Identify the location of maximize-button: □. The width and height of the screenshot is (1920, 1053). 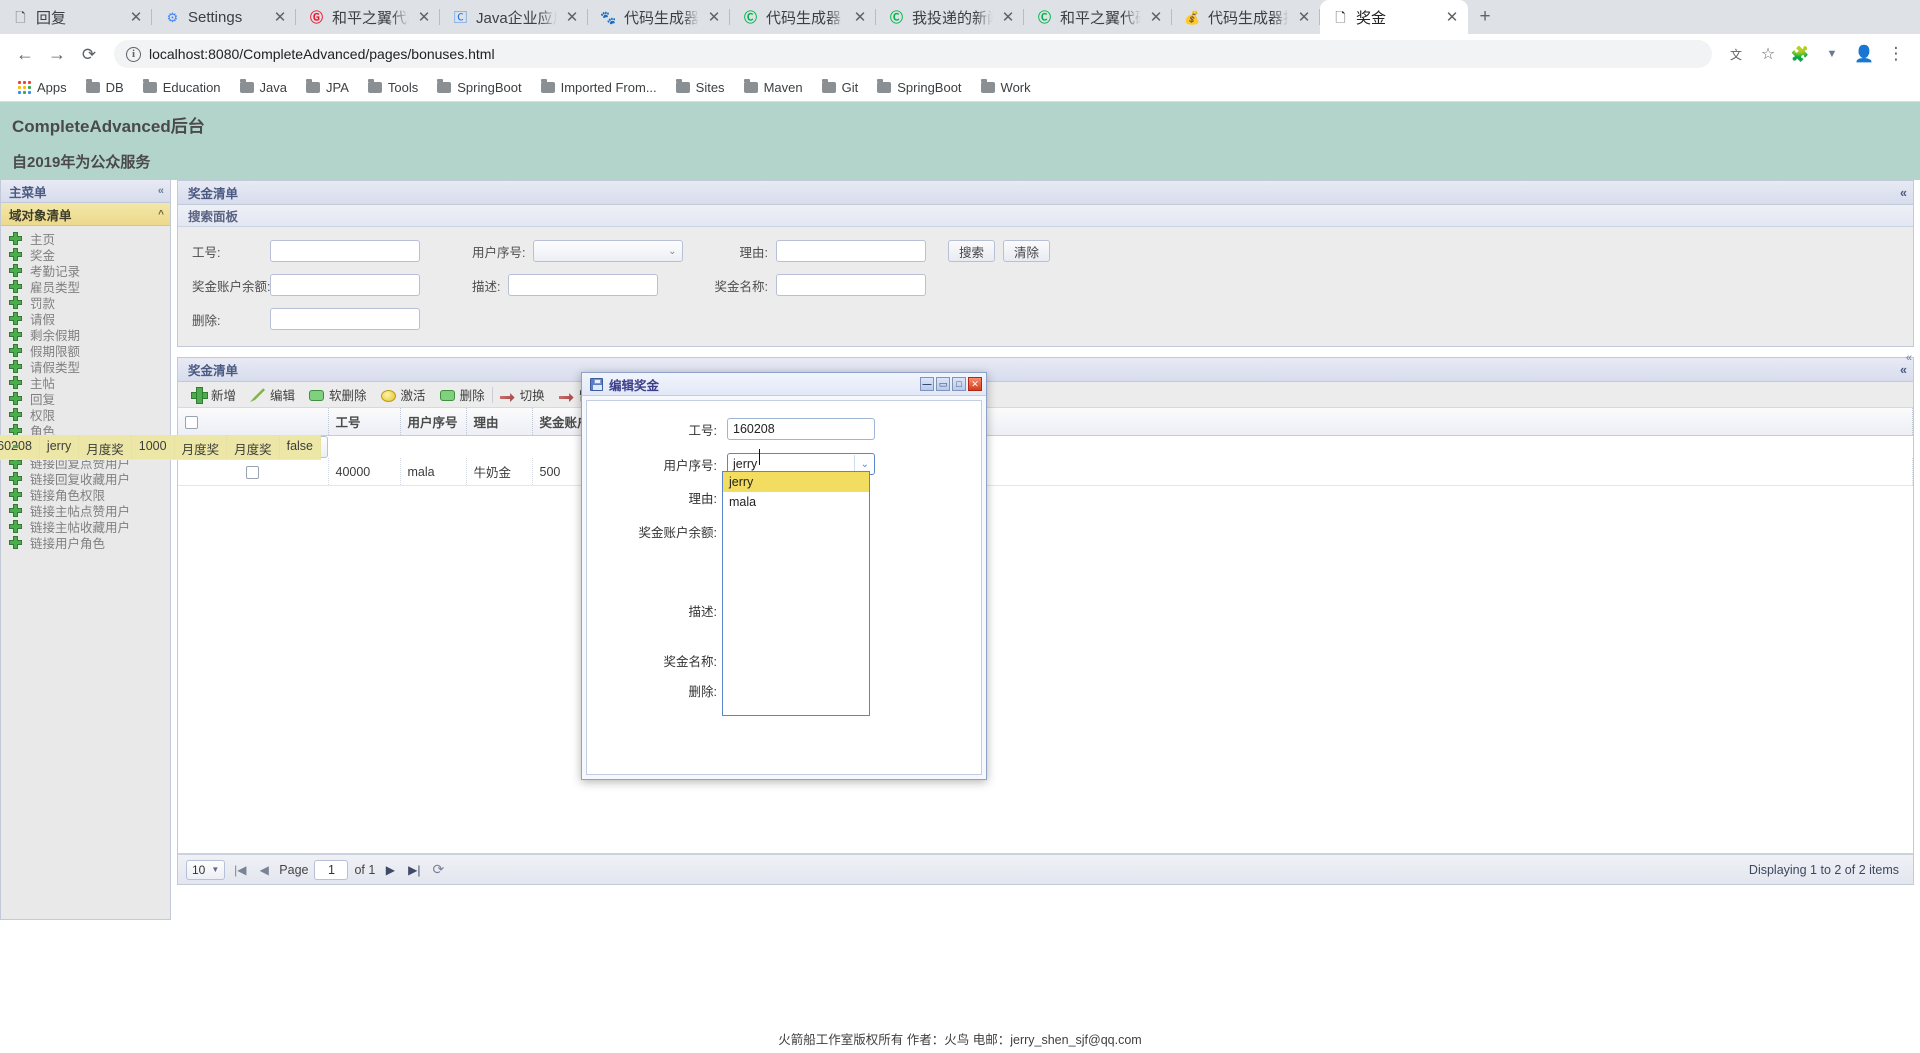
(959, 384).